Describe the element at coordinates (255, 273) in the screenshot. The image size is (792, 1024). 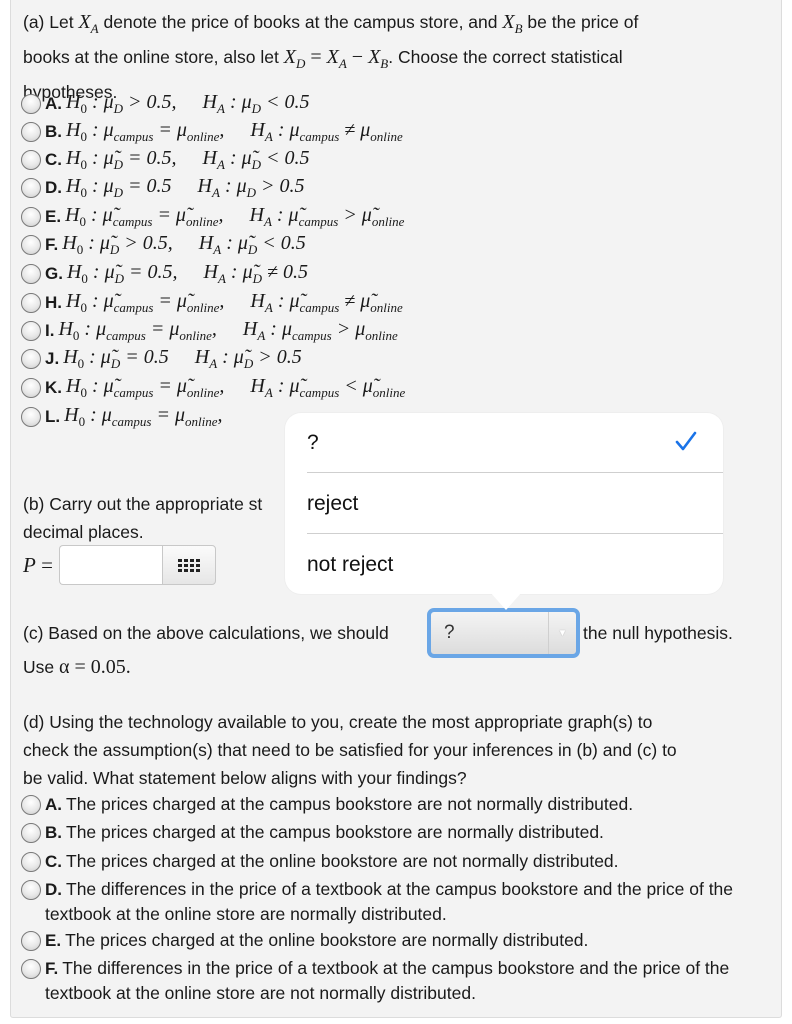
I see `alt-hypothesis: HA : μ̃D ≠ 0.5` at that location.